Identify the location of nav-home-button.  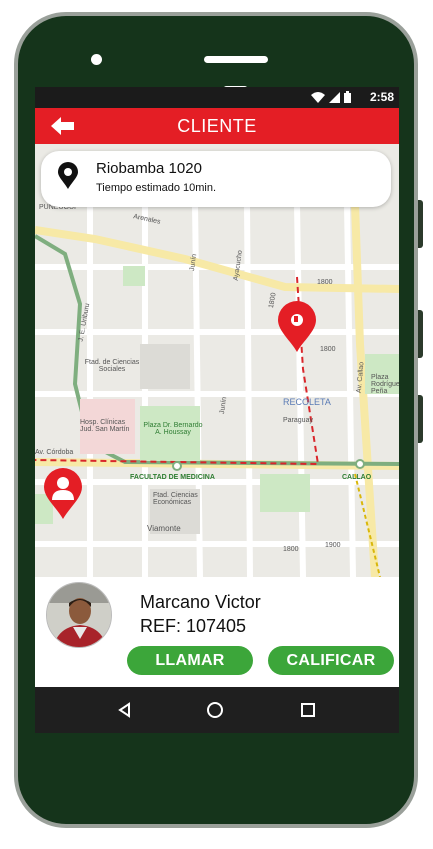
(215, 710).